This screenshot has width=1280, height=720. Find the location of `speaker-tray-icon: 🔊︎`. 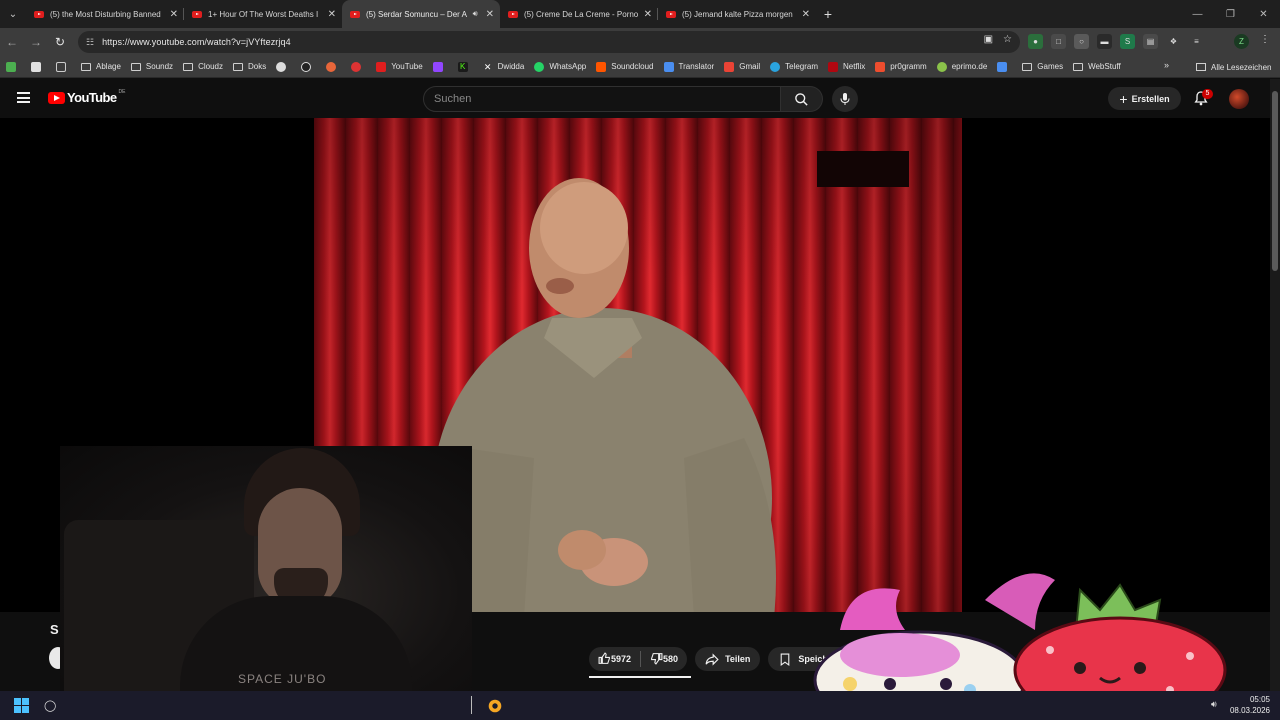

speaker-tray-icon: 🔊︎ is located at coordinates (1214, 704).